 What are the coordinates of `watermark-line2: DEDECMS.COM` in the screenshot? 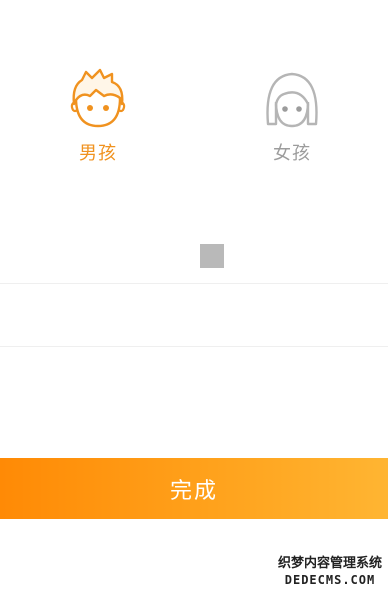 It's located at (330, 580).